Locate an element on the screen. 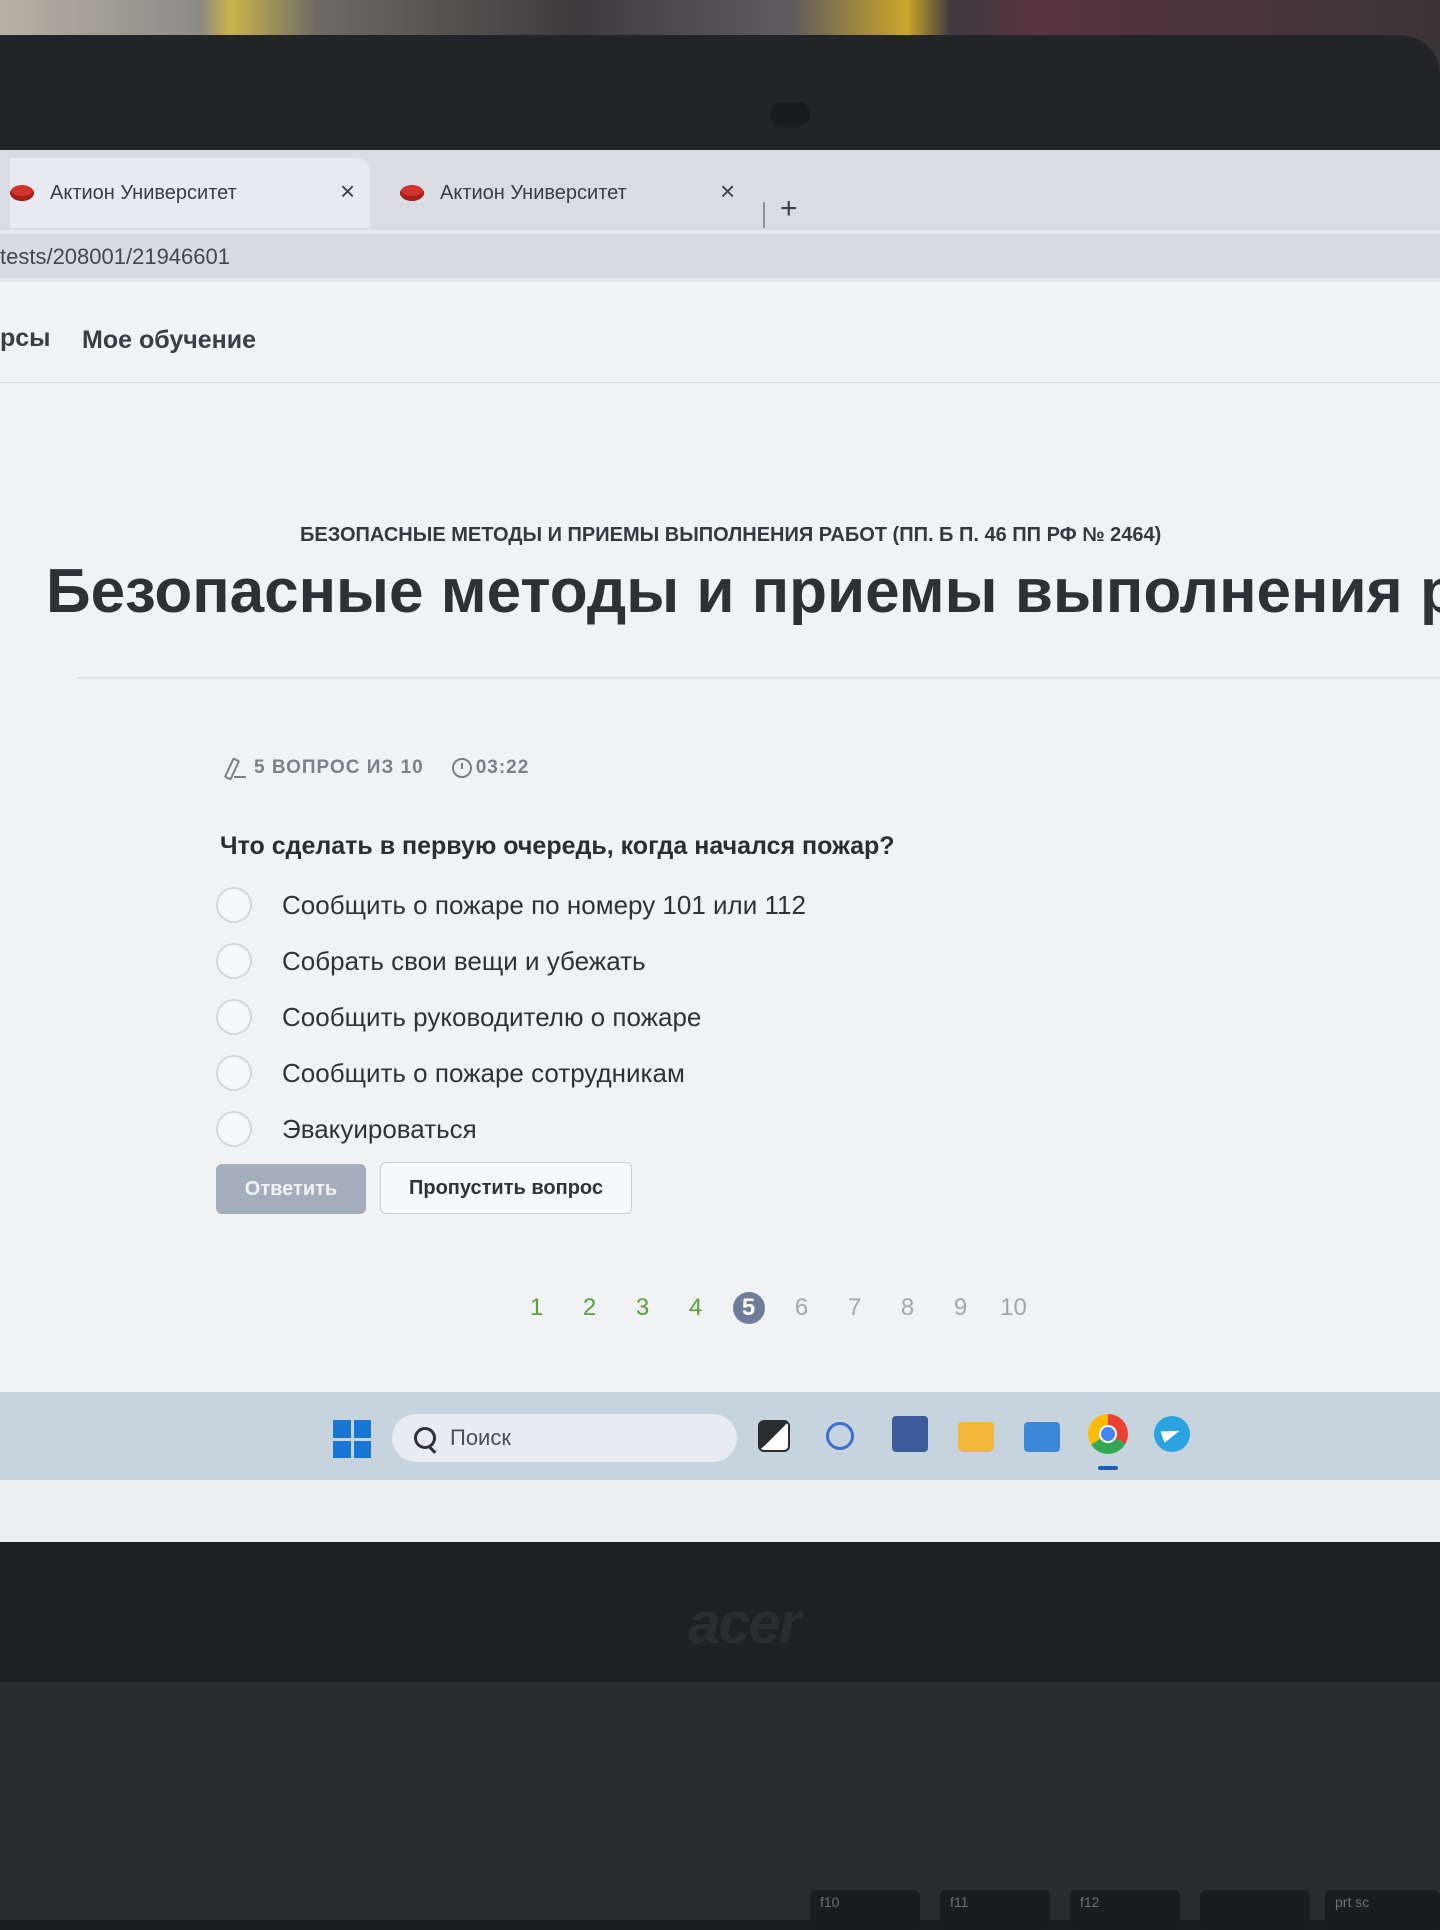  answer-button: Ответить is located at coordinates (291, 1189).